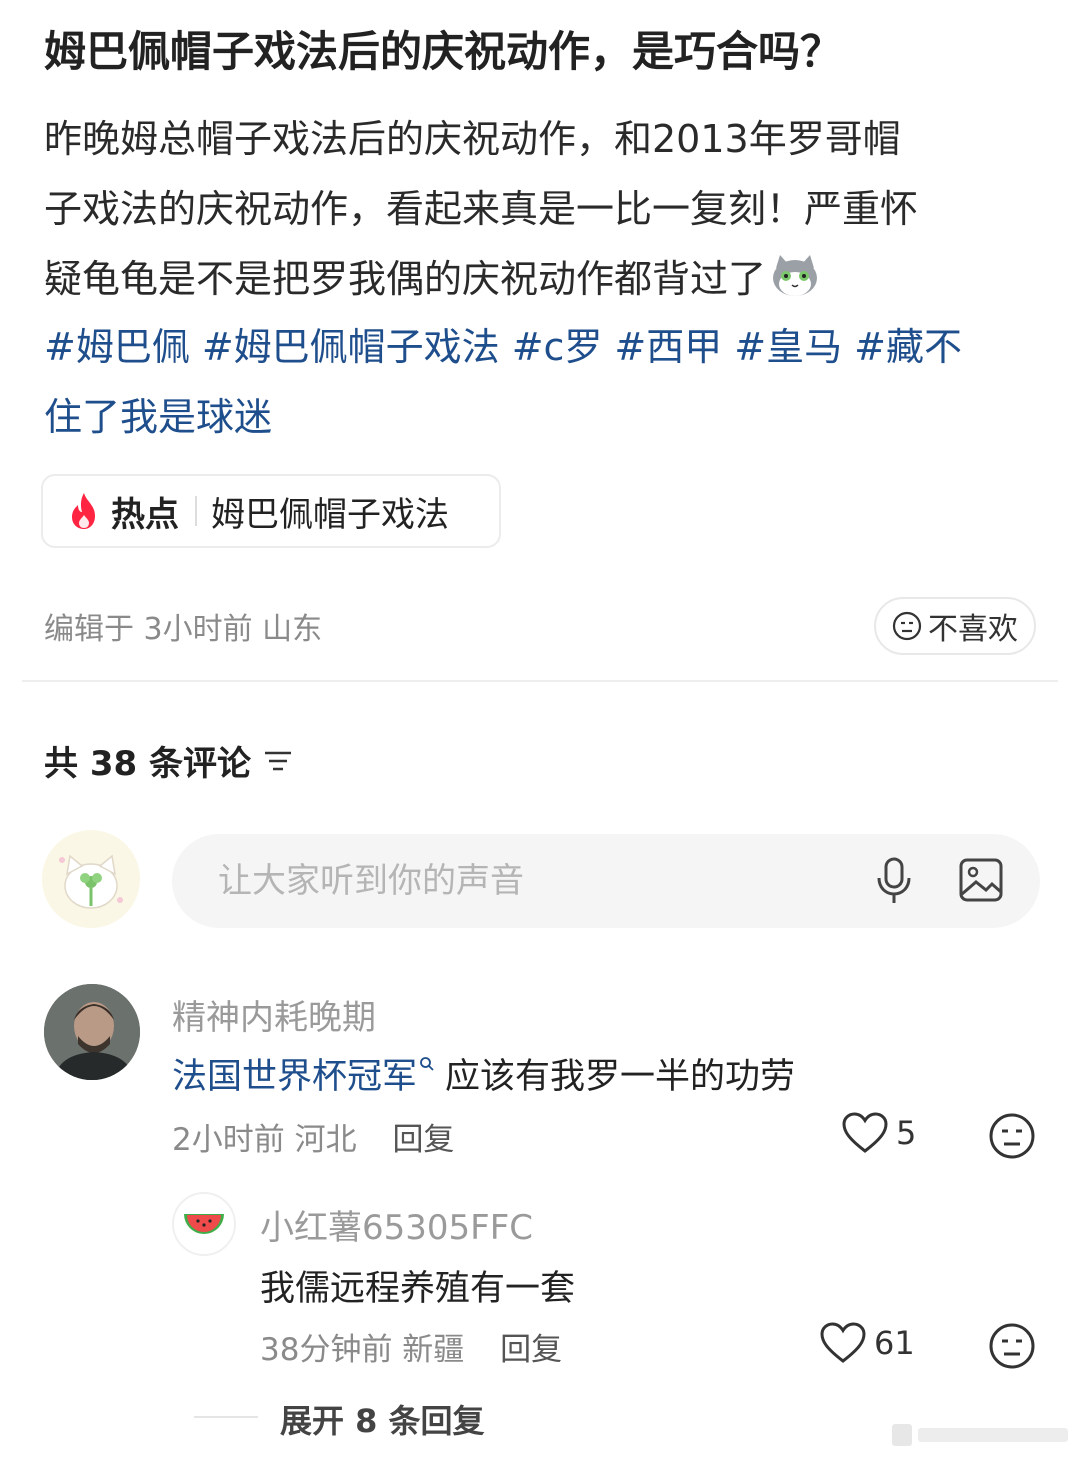  I want to click on post-body-line: 疑龟龟是不是把罗我偶的庆祝动作都背过了, so click(542, 279).